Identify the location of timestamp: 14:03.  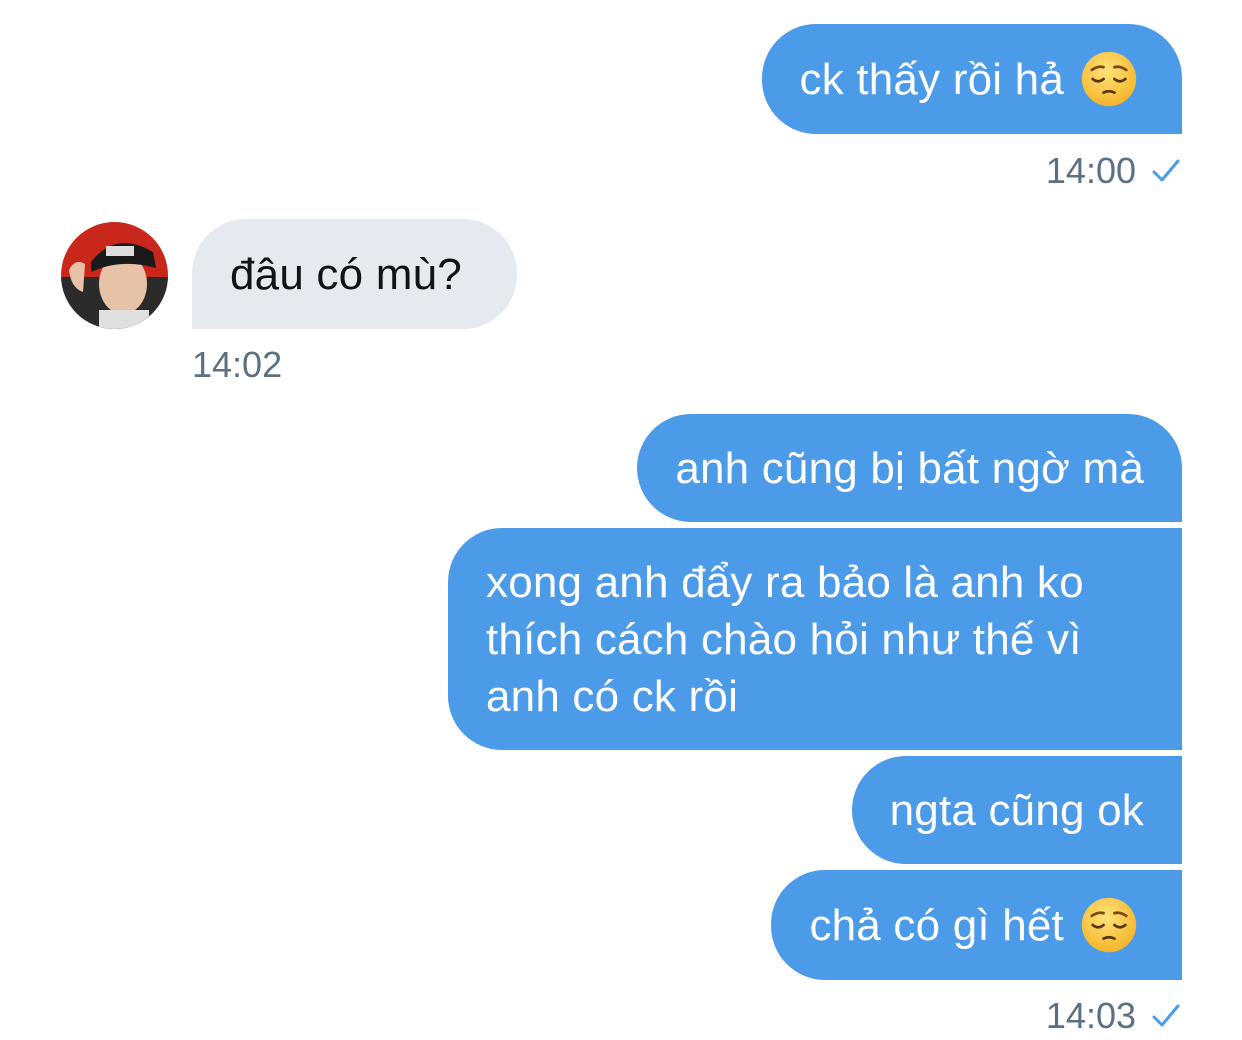
(1090, 1015).